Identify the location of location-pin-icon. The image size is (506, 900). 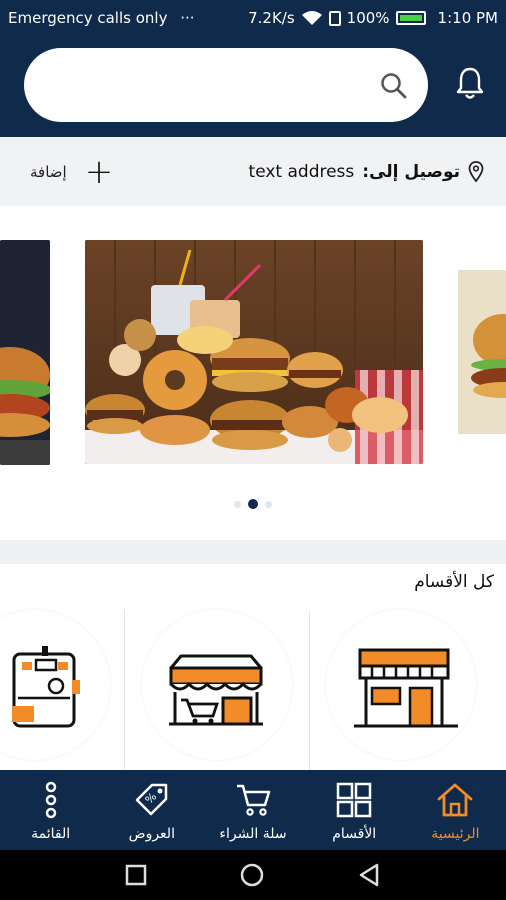
(476, 171).